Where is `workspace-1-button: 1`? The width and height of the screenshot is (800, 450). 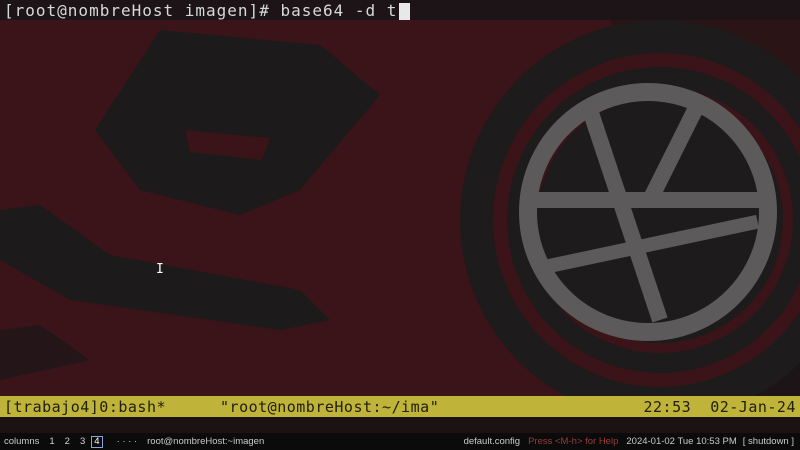 workspace-1-button: 1 is located at coordinates (51, 441).